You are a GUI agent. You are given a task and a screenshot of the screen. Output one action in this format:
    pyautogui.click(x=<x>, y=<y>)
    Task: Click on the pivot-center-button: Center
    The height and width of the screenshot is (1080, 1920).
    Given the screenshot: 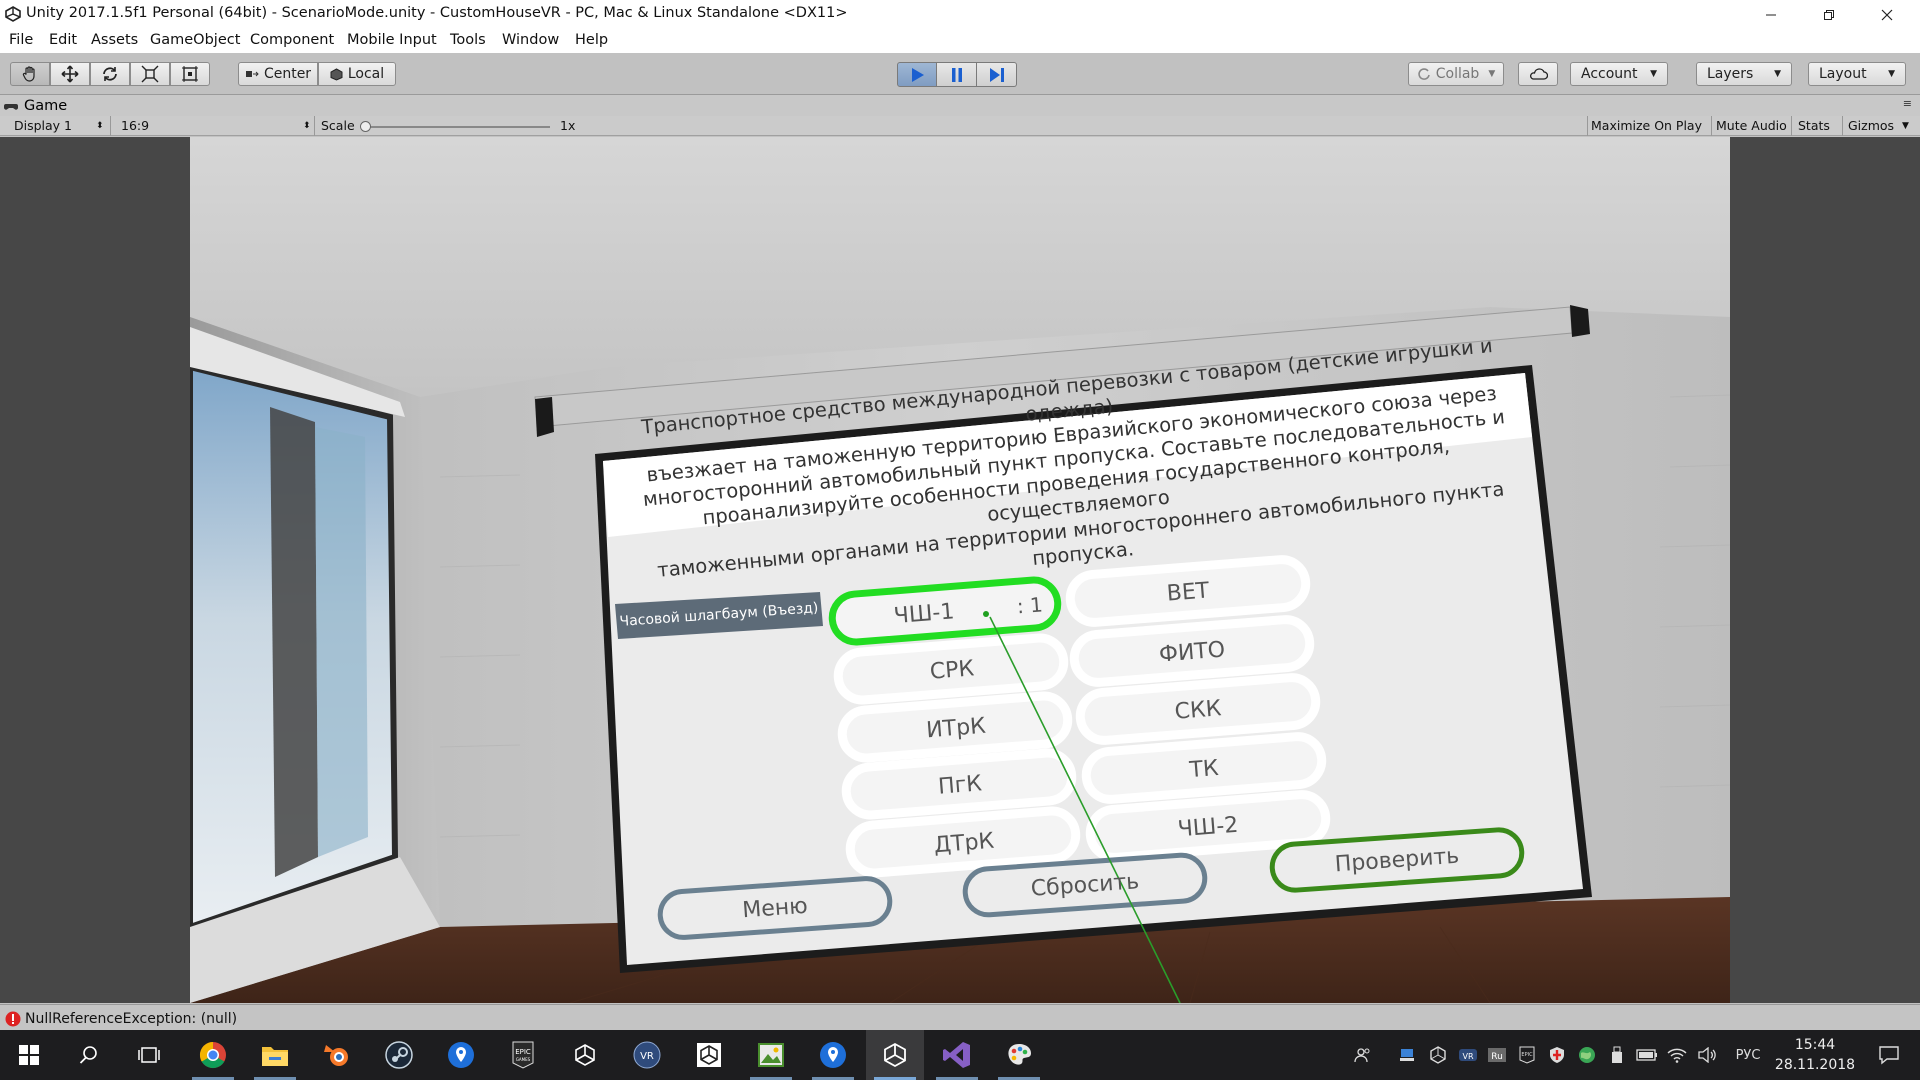 What is the action you would take?
    pyautogui.click(x=278, y=74)
    